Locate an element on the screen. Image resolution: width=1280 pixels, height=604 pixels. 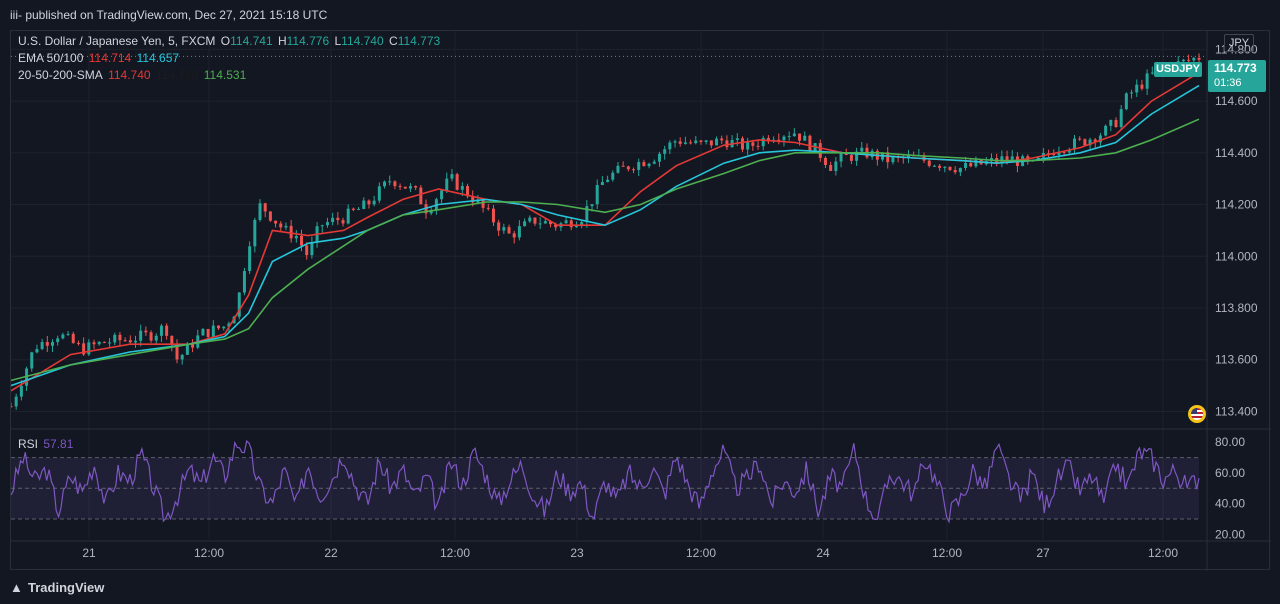
x-tick-label: 24 is located at coordinates (823, 553).